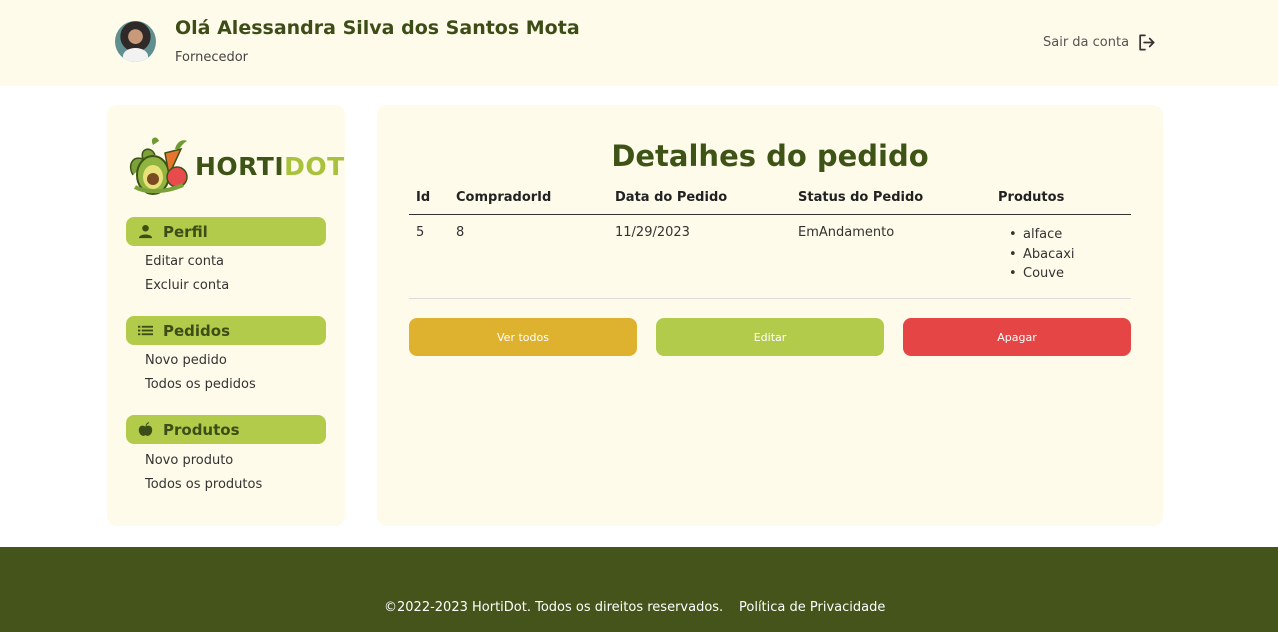 Image resolution: width=1278 pixels, height=632 pixels. What do you see at coordinates (846, 232) in the screenshot?
I see `cell-status: EmAndamento` at bounding box center [846, 232].